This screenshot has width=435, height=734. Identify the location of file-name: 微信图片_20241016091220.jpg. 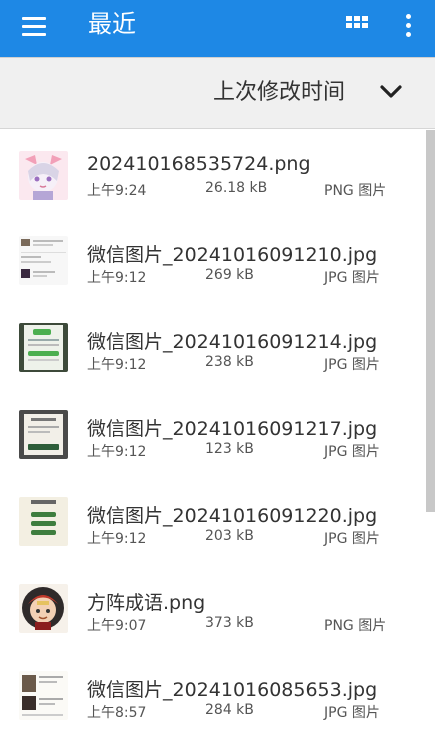
(232, 516).